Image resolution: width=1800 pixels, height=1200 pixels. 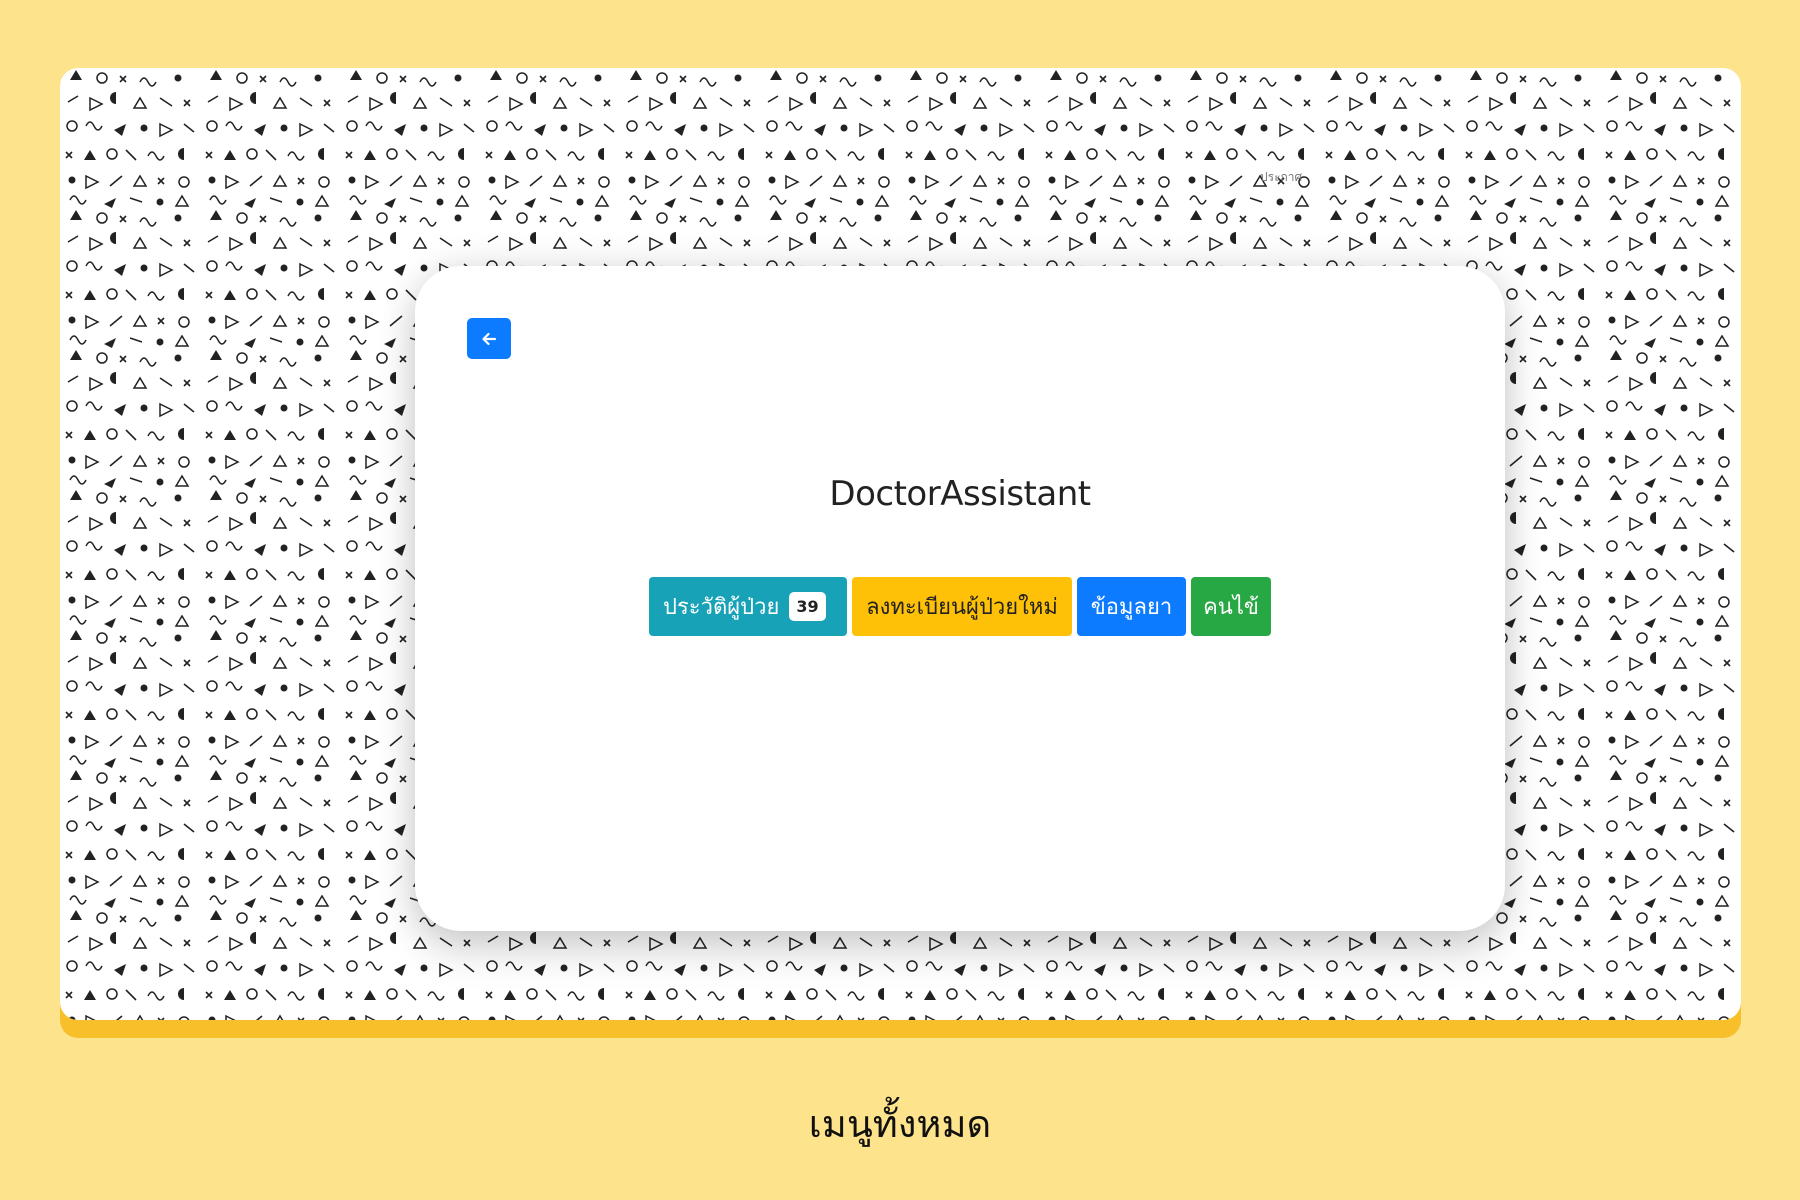 I want to click on patients-button: คนไข้, so click(x=1231, y=606).